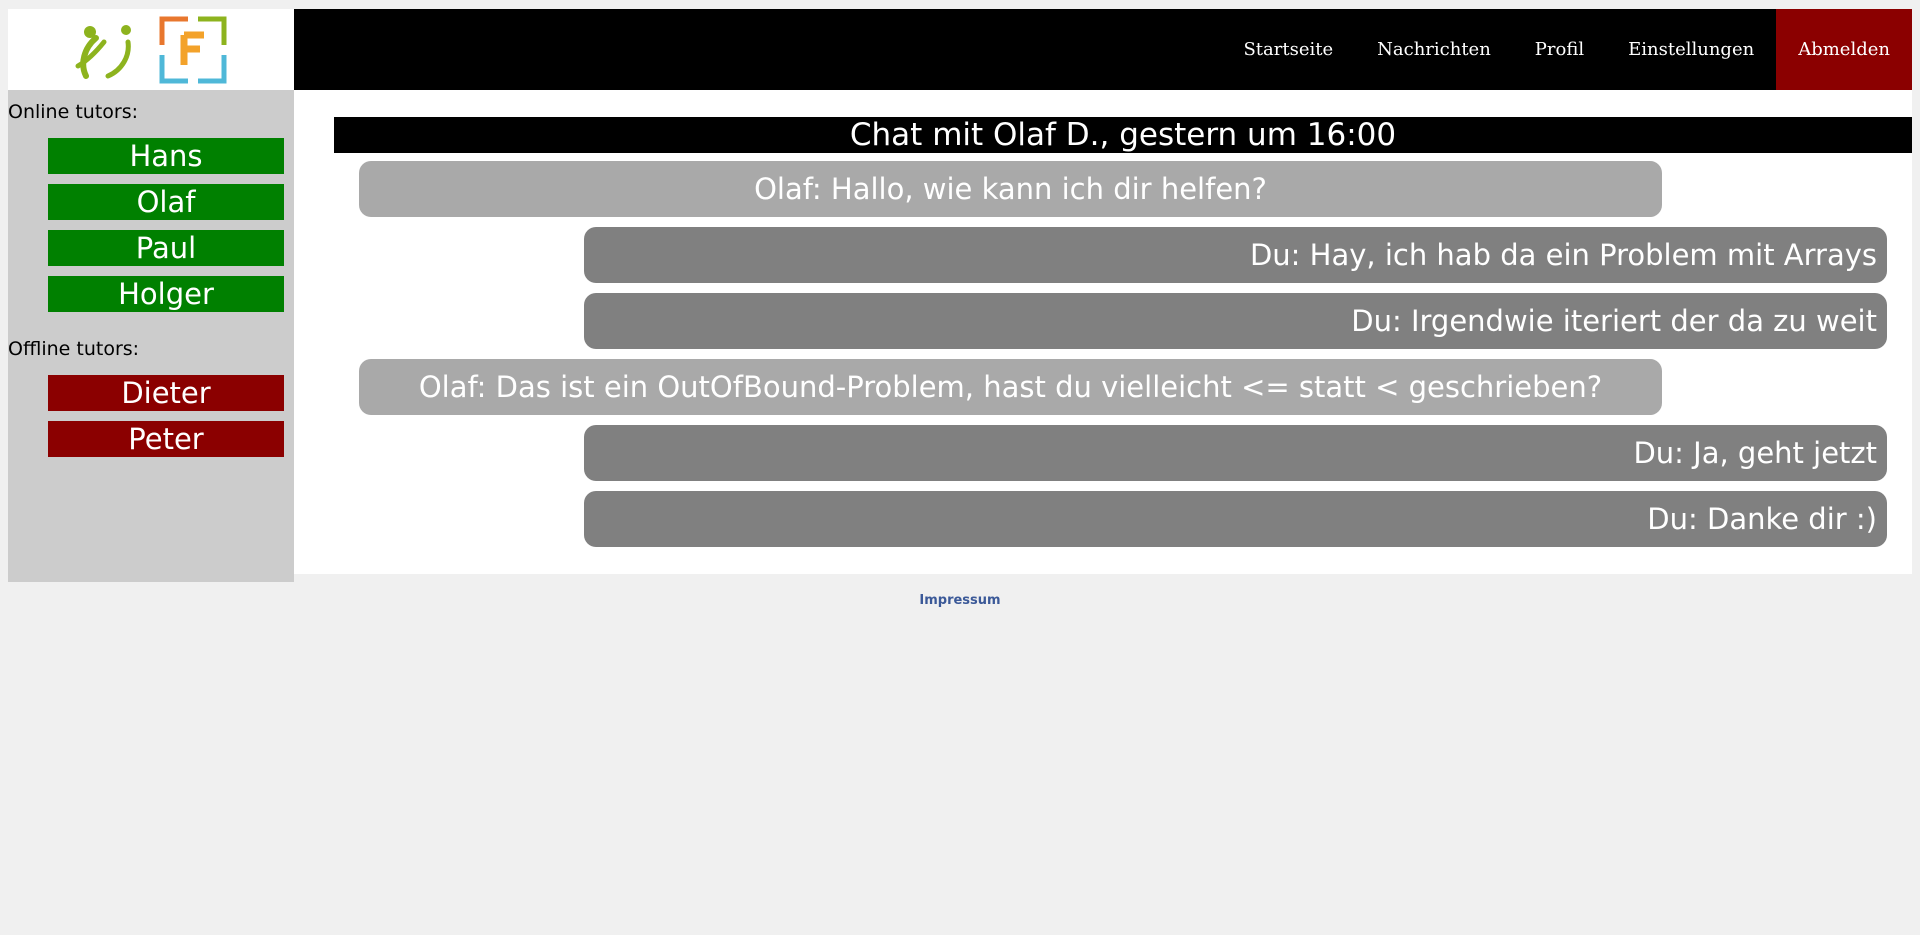 This screenshot has height=935, width=1920. Describe the element at coordinates (1235, 519) in the screenshot. I see `chat-message: Du: Danke dir :)` at that location.